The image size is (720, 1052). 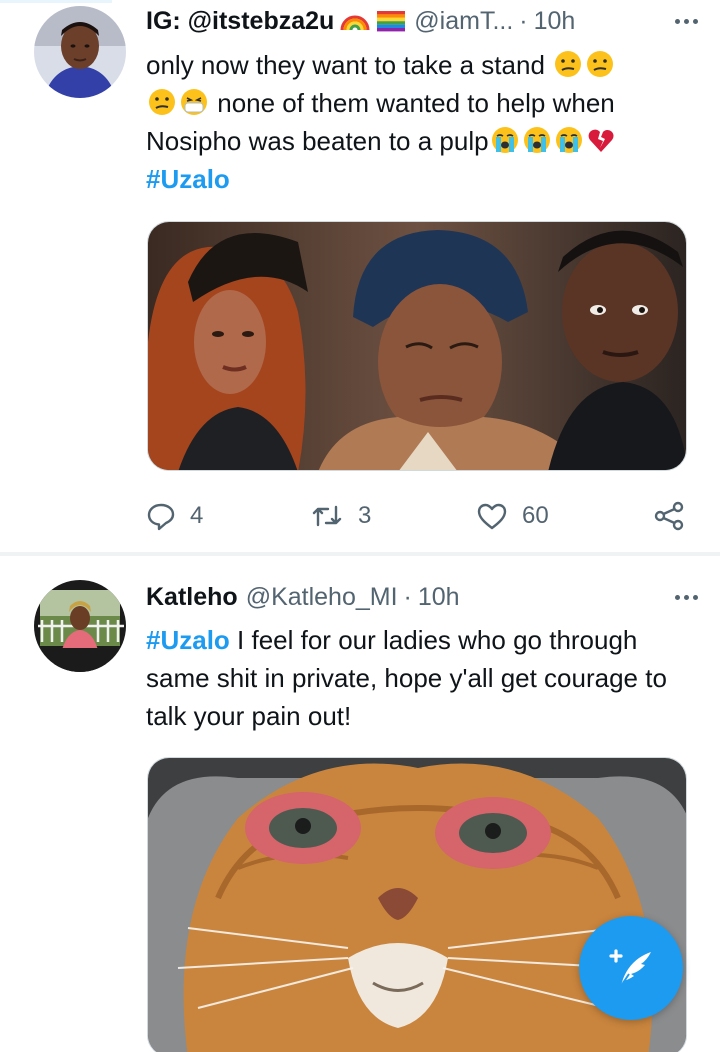 I want to click on like-icon, so click(x=492, y=516).